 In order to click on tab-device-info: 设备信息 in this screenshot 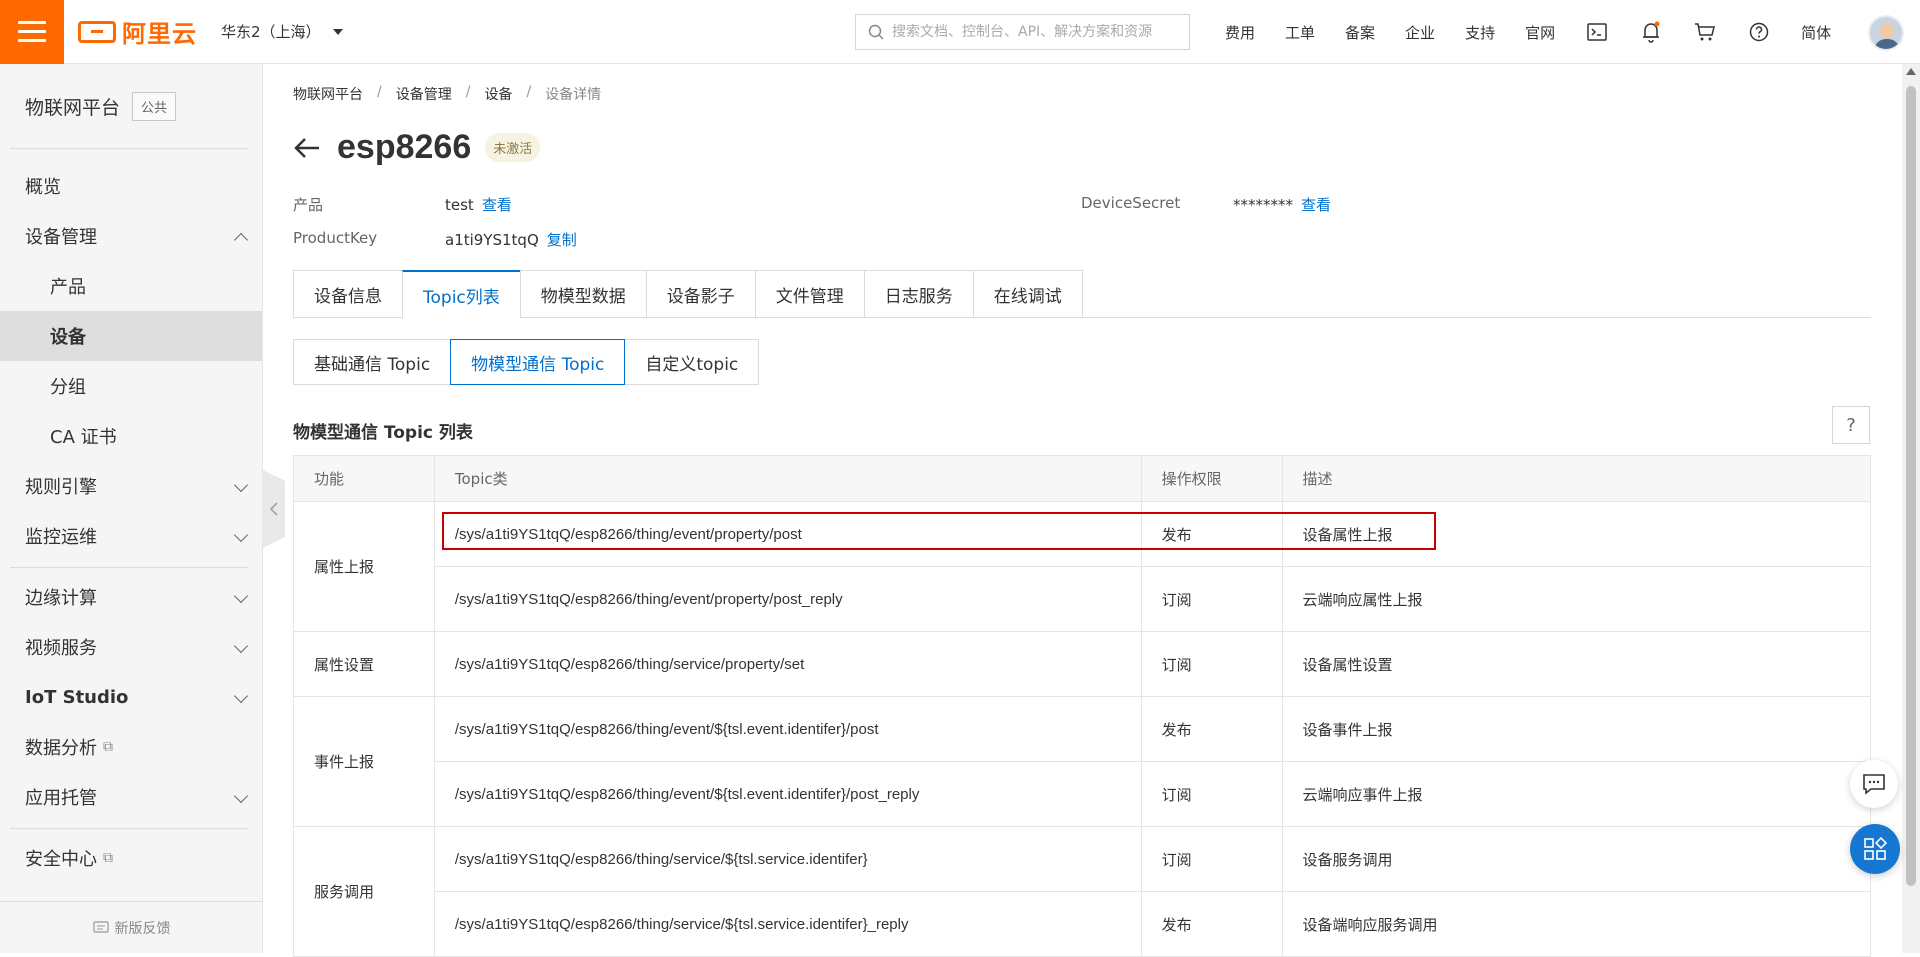, I will do `click(347, 294)`.